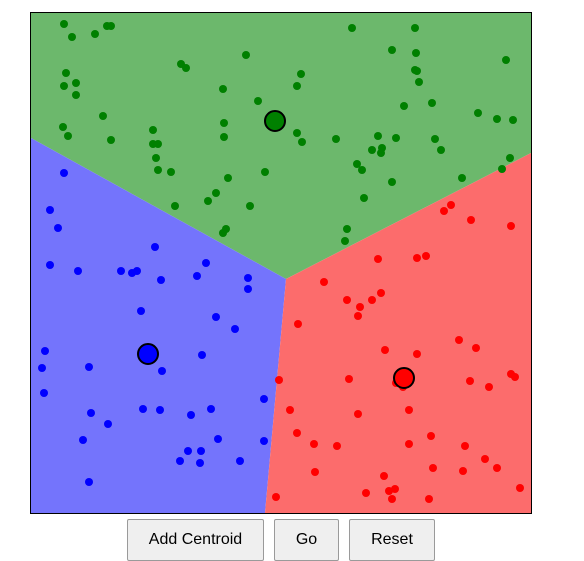 The height and width of the screenshot is (561, 584). What do you see at coordinates (306, 540) in the screenshot?
I see `go-button: Go` at bounding box center [306, 540].